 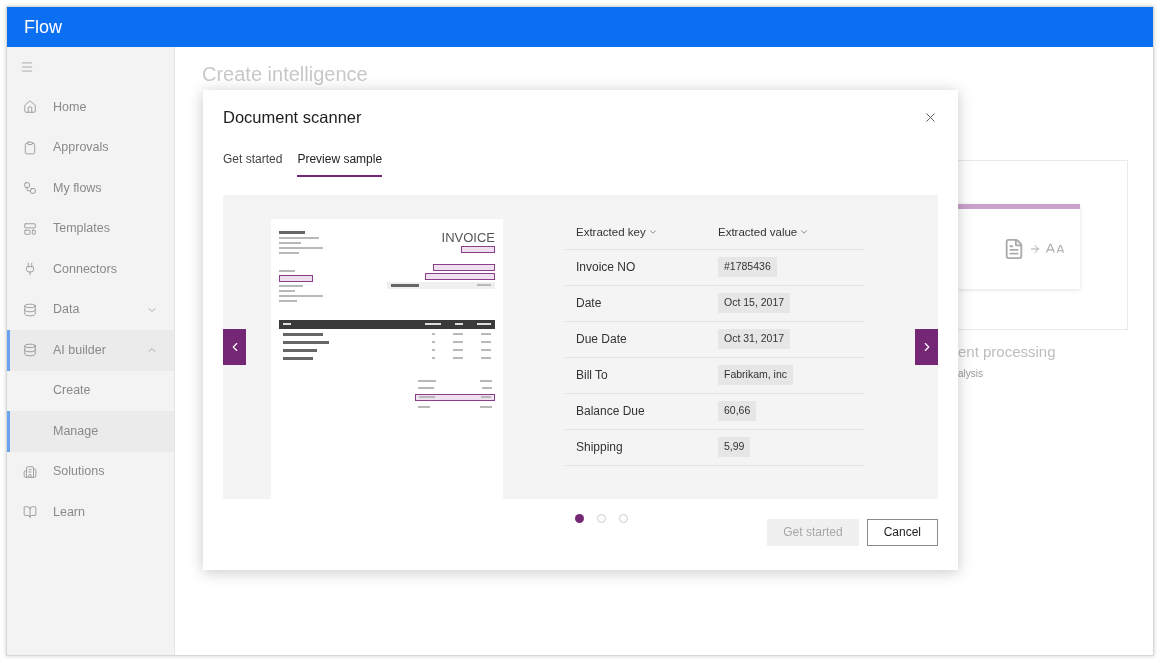 What do you see at coordinates (90, 431) in the screenshot?
I see `sidebar-item: Manage` at bounding box center [90, 431].